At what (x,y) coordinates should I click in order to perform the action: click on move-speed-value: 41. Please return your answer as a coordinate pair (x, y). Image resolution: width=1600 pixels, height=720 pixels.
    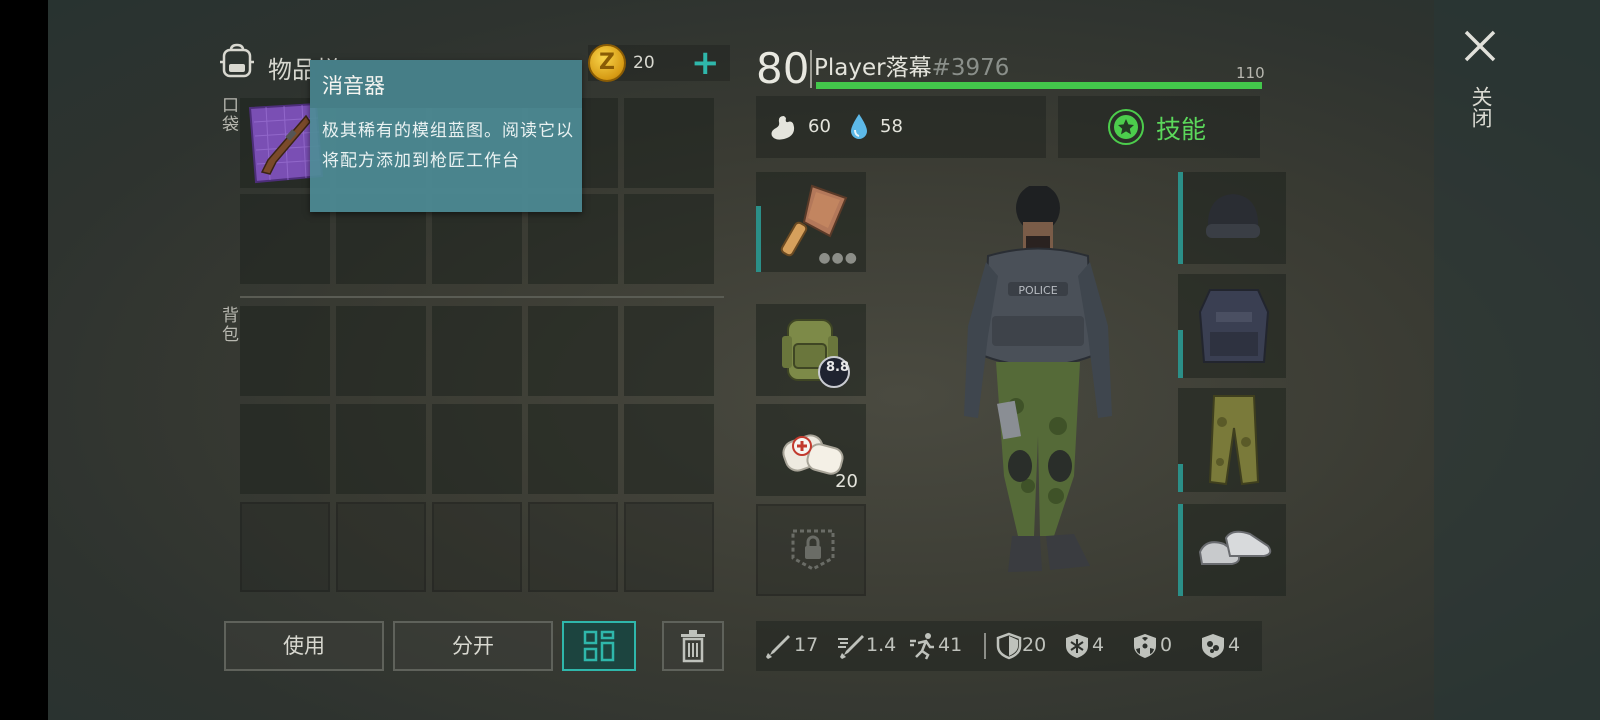
    Looking at the image, I should click on (950, 645).